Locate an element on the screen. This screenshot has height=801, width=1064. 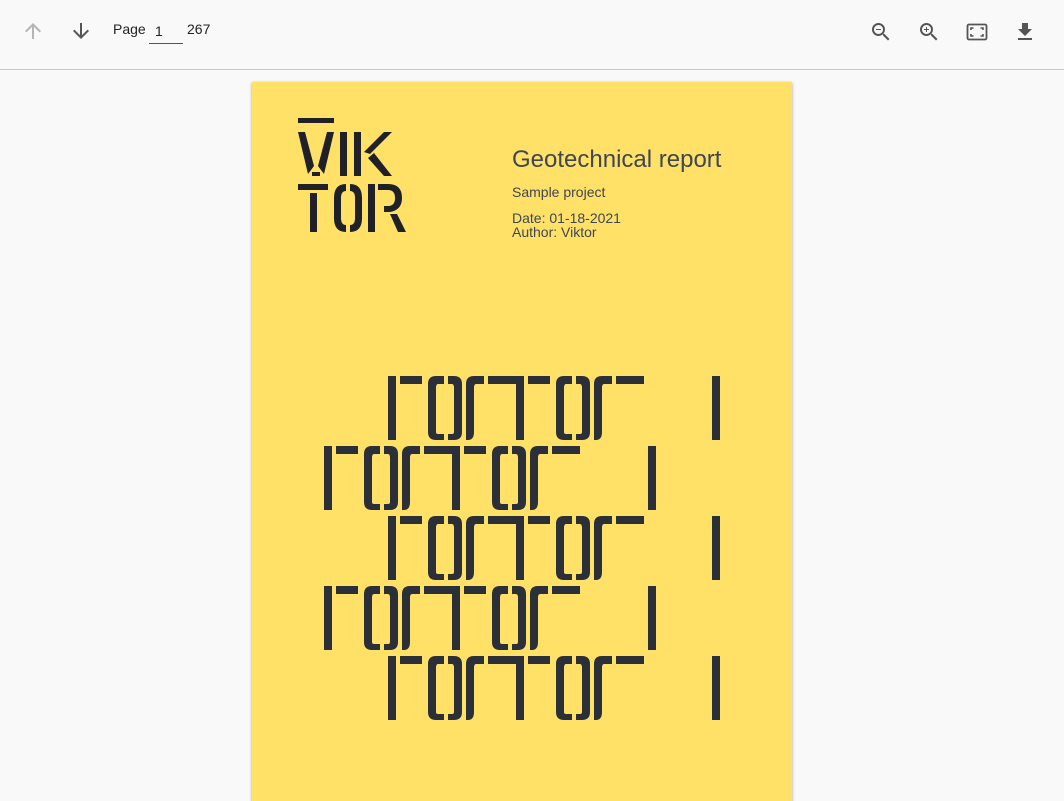
viktor-logo is located at coordinates (352, 175).